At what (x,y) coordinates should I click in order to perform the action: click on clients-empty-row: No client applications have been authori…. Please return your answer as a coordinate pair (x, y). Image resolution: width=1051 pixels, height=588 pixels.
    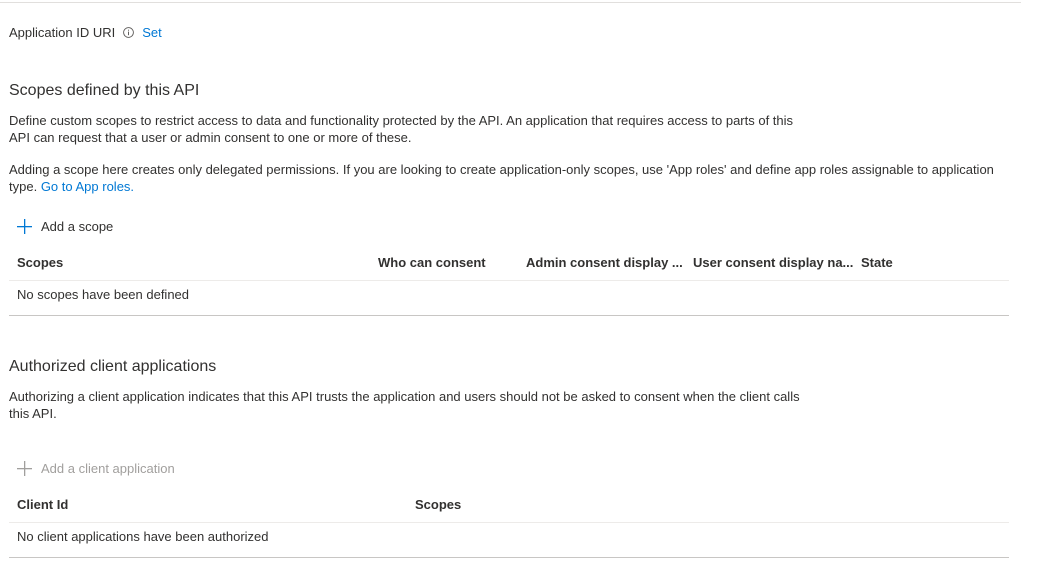
    Looking at the image, I should click on (509, 540).